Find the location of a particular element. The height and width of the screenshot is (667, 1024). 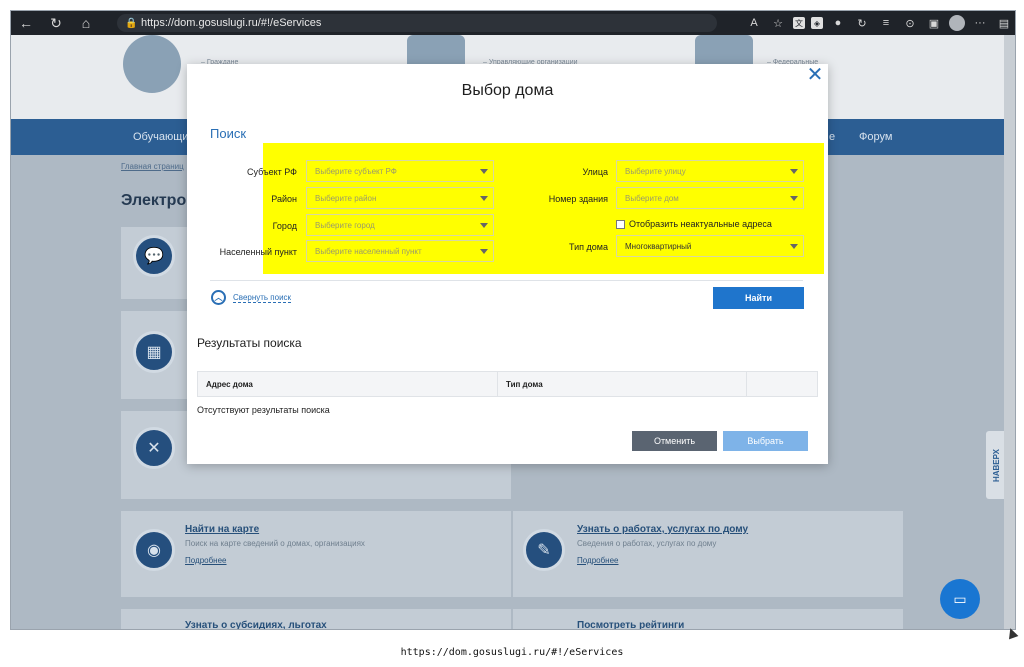

find-button: Найти is located at coordinates (758, 298).